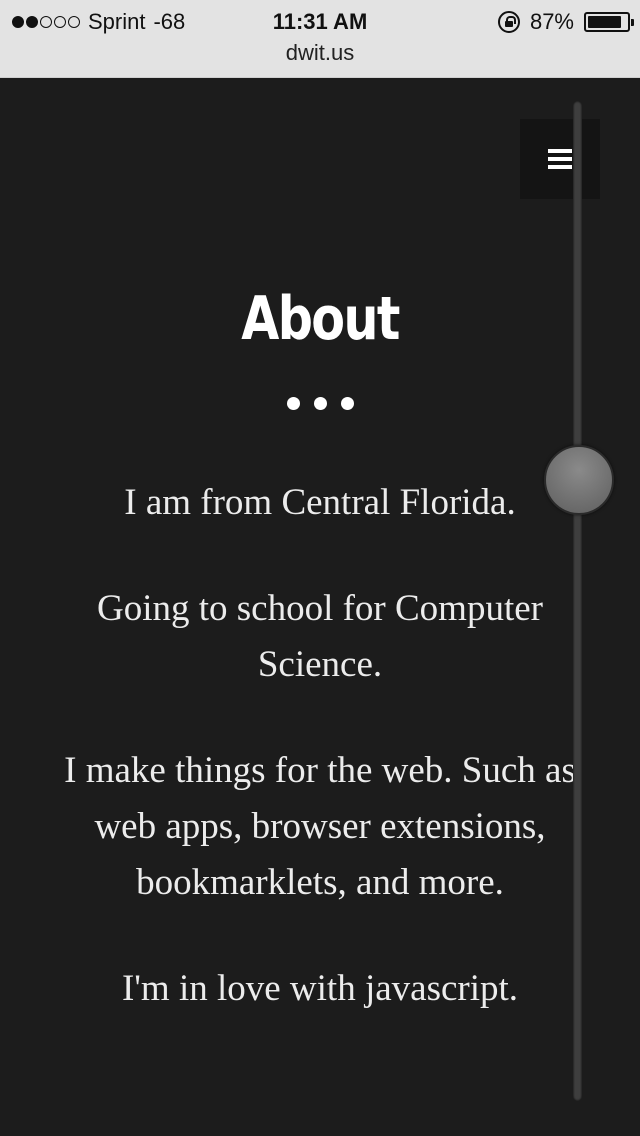 The height and width of the screenshot is (1136, 640). I want to click on address-bar: dwit.us, so click(320, 53).